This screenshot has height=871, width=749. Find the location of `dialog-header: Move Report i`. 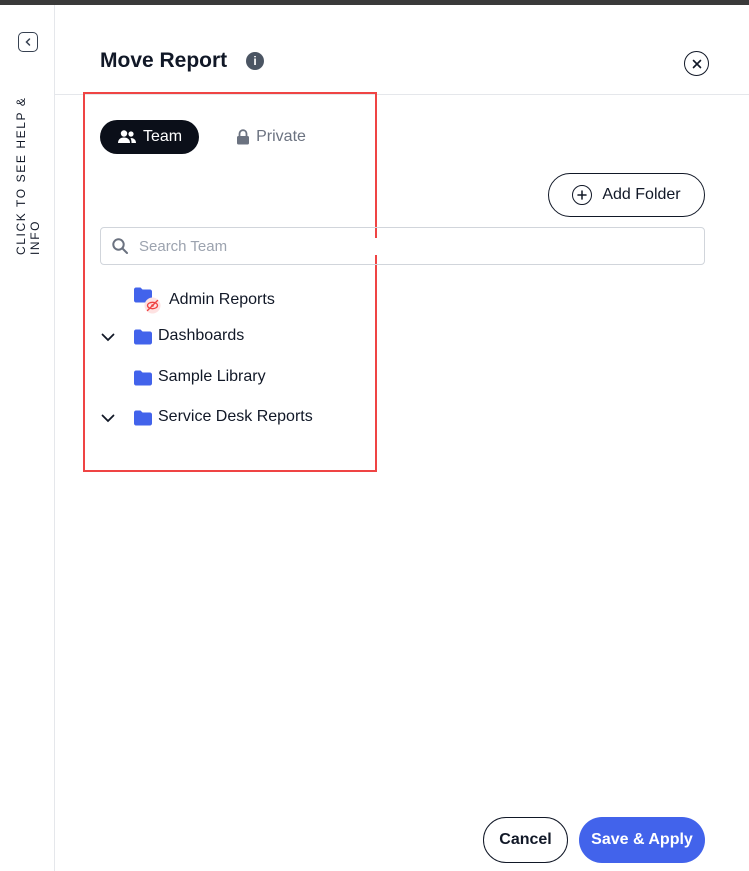

dialog-header: Move Report i is located at coordinates (402, 50).